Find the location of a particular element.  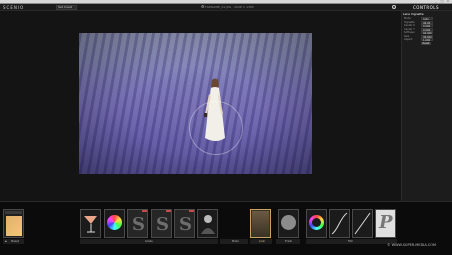

look-thumb-selected is located at coordinates (260, 223).